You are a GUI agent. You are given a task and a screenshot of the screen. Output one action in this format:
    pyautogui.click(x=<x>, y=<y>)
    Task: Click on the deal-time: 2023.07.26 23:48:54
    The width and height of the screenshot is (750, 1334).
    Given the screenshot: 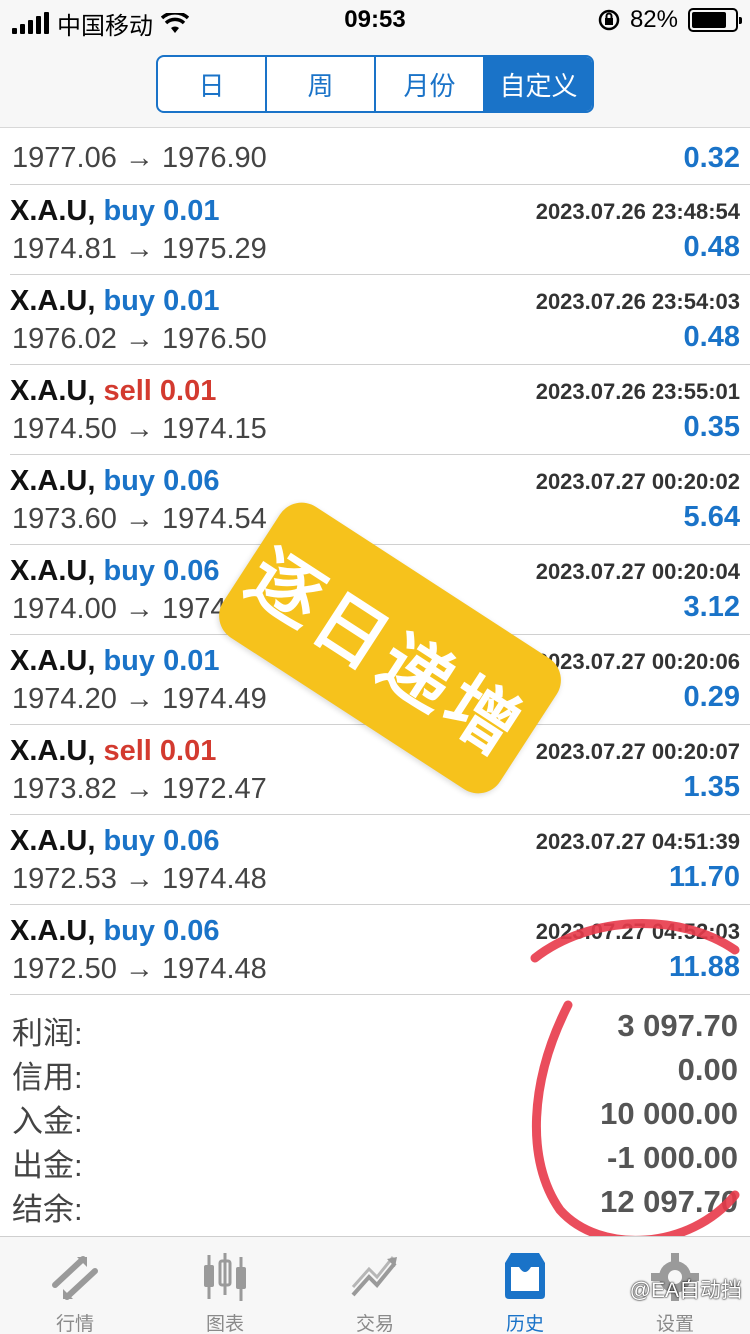 What is the action you would take?
    pyautogui.click(x=637, y=211)
    